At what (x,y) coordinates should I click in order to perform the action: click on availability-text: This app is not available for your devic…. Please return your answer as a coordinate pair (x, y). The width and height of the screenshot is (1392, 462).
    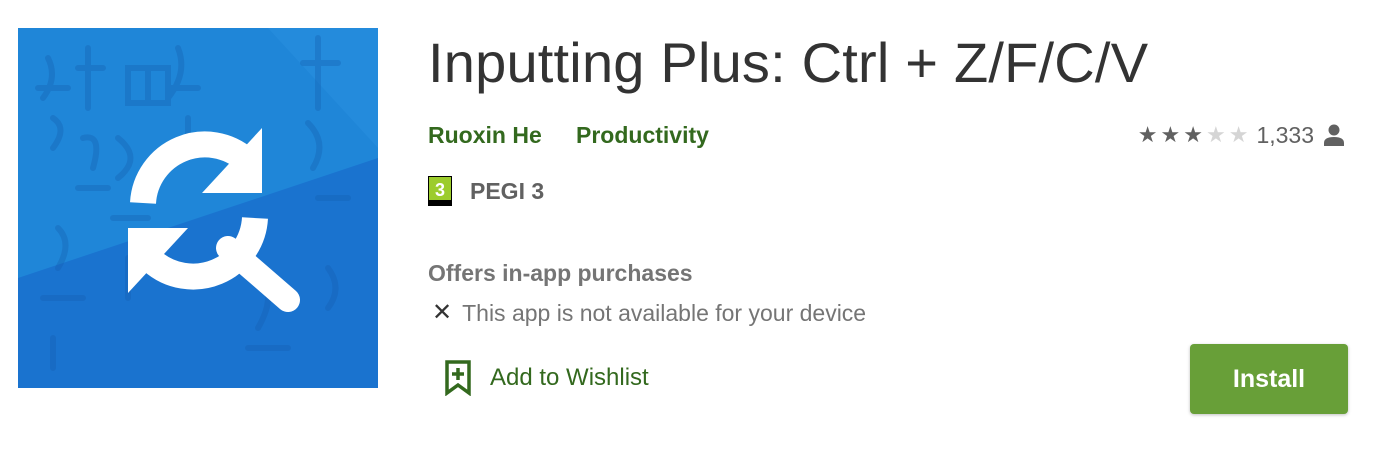
    Looking at the image, I should click on (664, 313).